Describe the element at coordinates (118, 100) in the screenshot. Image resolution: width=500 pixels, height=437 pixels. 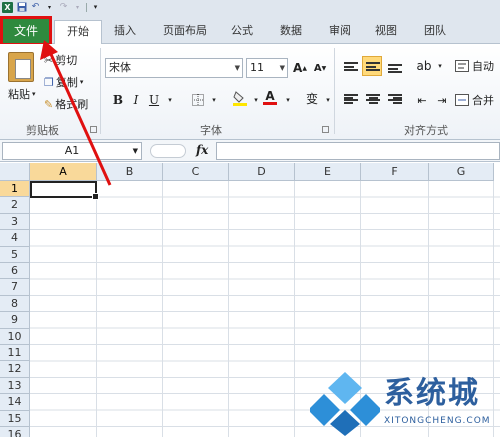
I see `bold-button: B` at that location.